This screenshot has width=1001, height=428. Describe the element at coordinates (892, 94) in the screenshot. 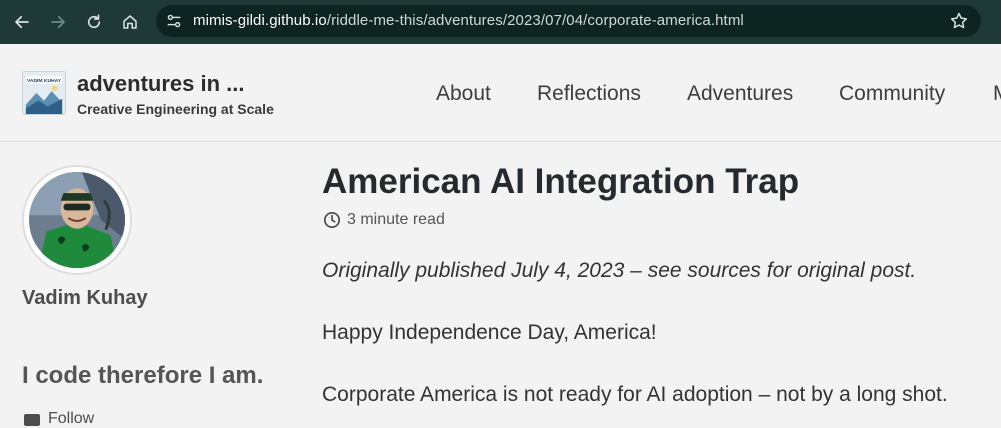

I see `nav-item-community: Community` at that location.